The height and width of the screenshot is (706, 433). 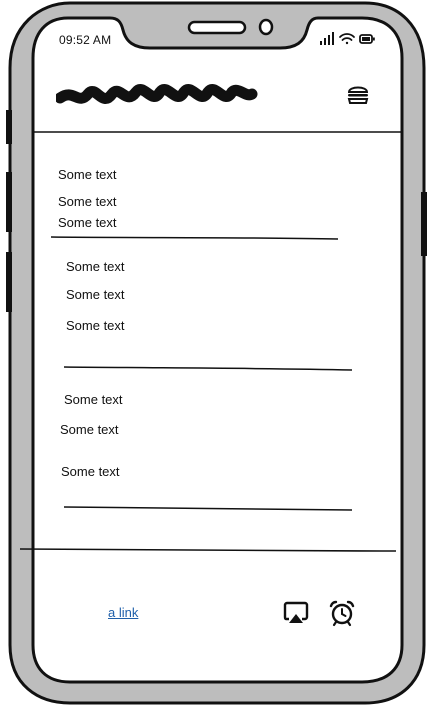 What do you see at coordinates (358, 95) in the screenshot?
I see `hamburger-menu-icon` at bounding box center [358, 95].